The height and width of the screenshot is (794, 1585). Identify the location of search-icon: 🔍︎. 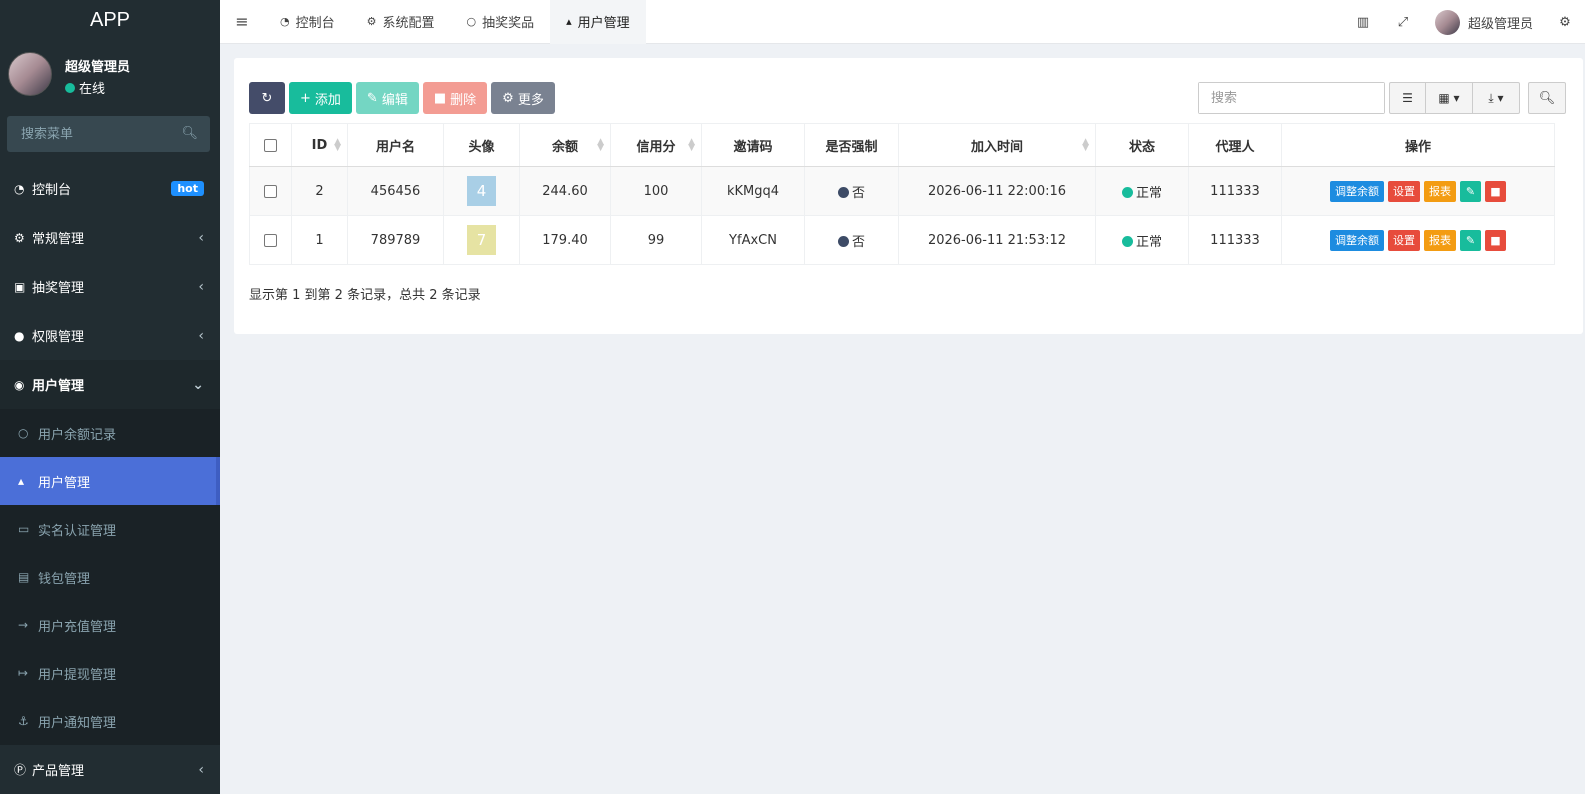
(189, 133).